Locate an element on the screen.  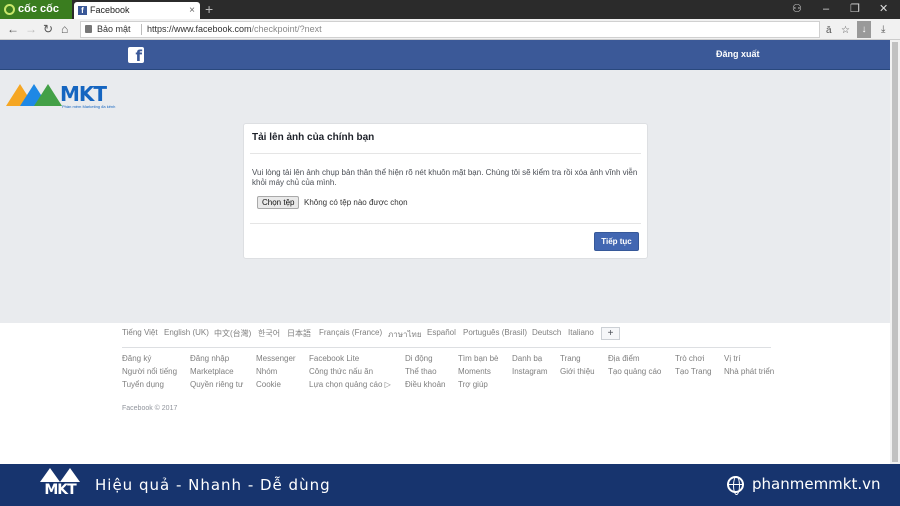
tab-title: Facebook is located at coordinates (110, 10).